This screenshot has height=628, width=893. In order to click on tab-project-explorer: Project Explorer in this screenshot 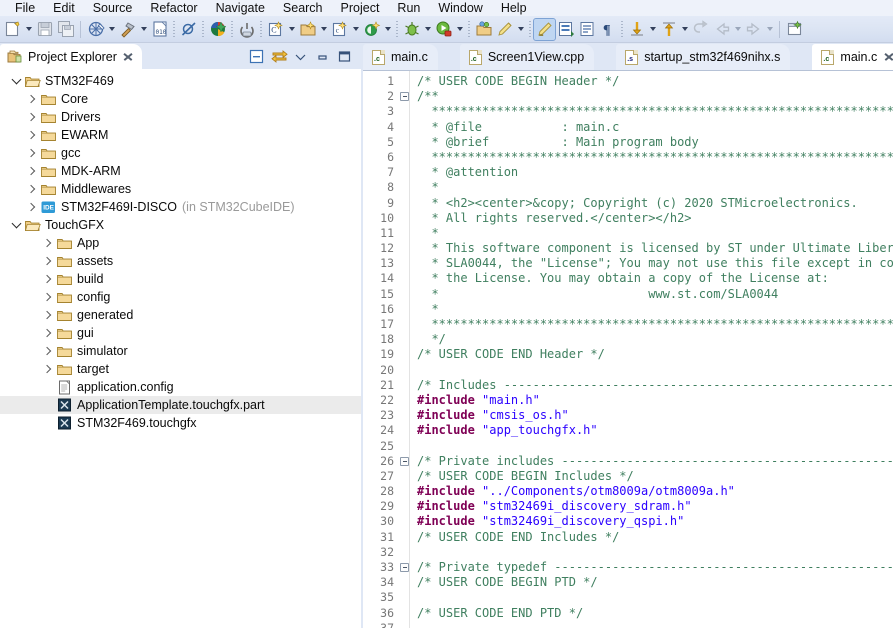, I will do `click(71, 56)`.